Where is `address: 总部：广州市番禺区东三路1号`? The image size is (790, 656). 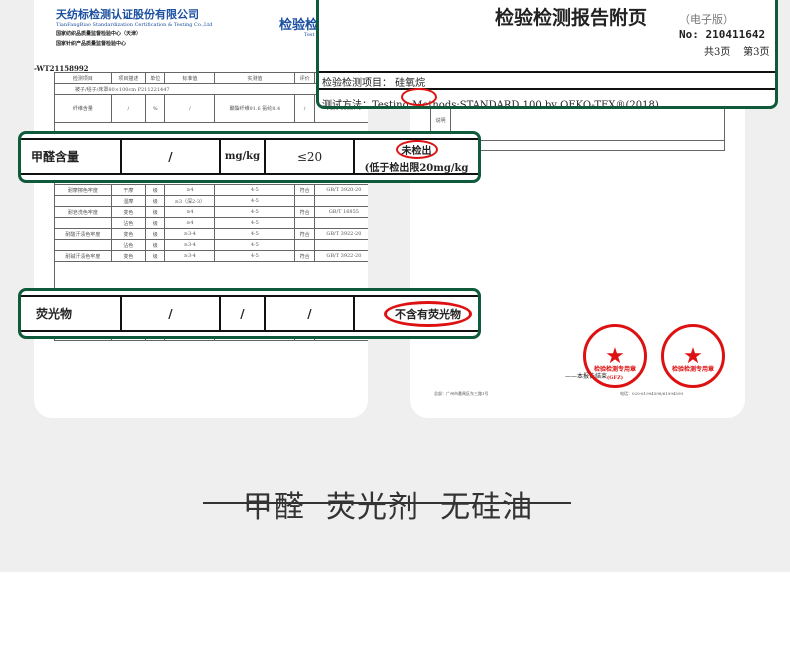 address: 总部：广州市番禺区东三路1号 is located at coordinates (461, 393).